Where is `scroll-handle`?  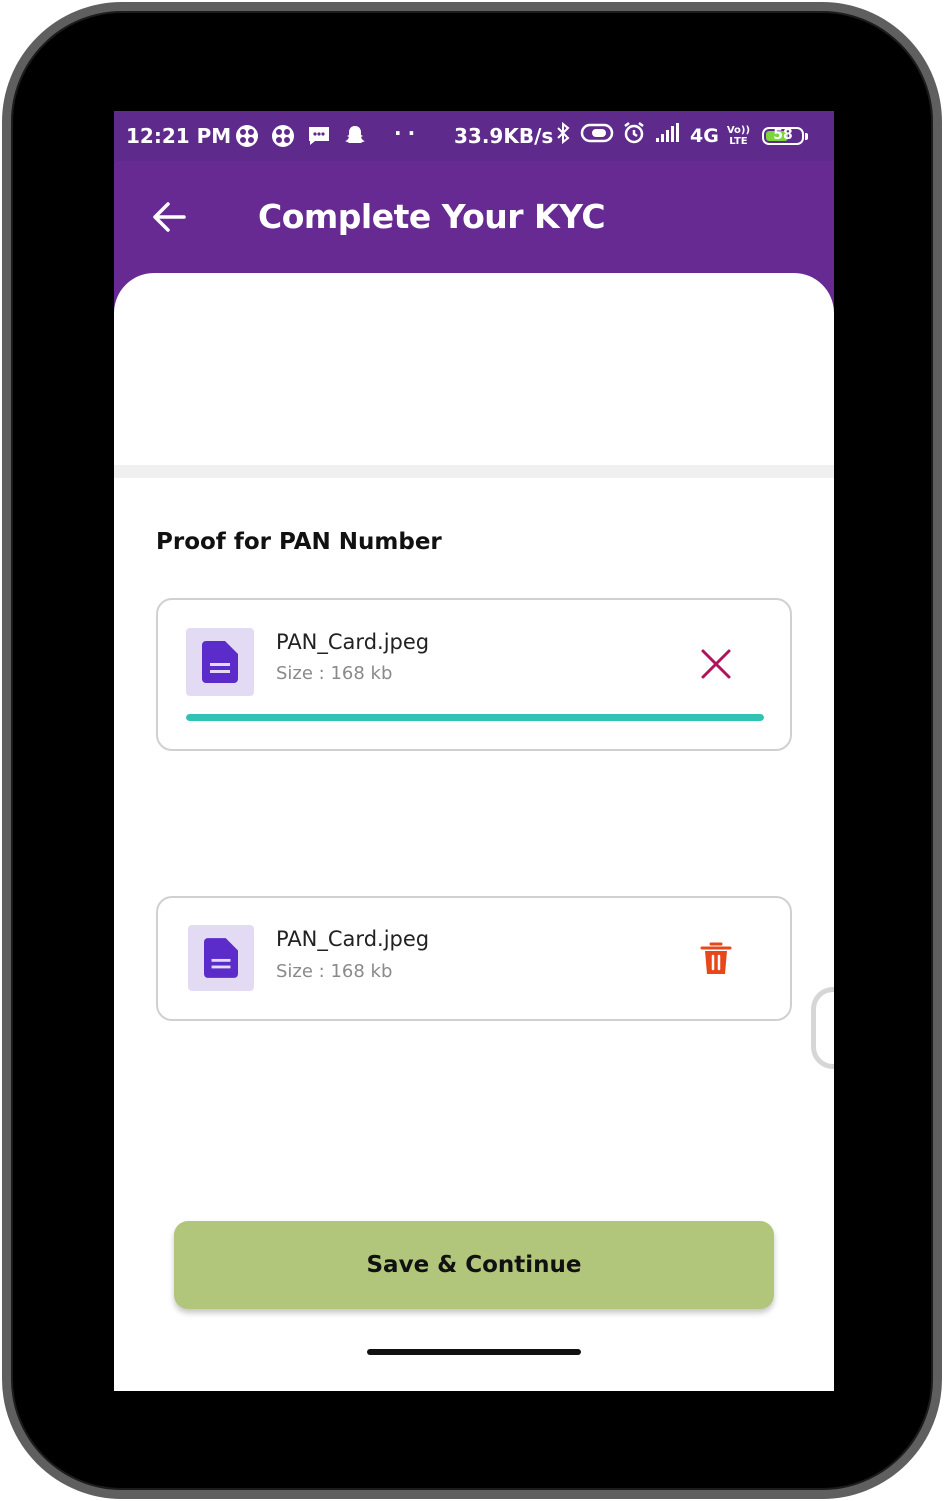
scroll-handle is located at coordinates (822, 1028).